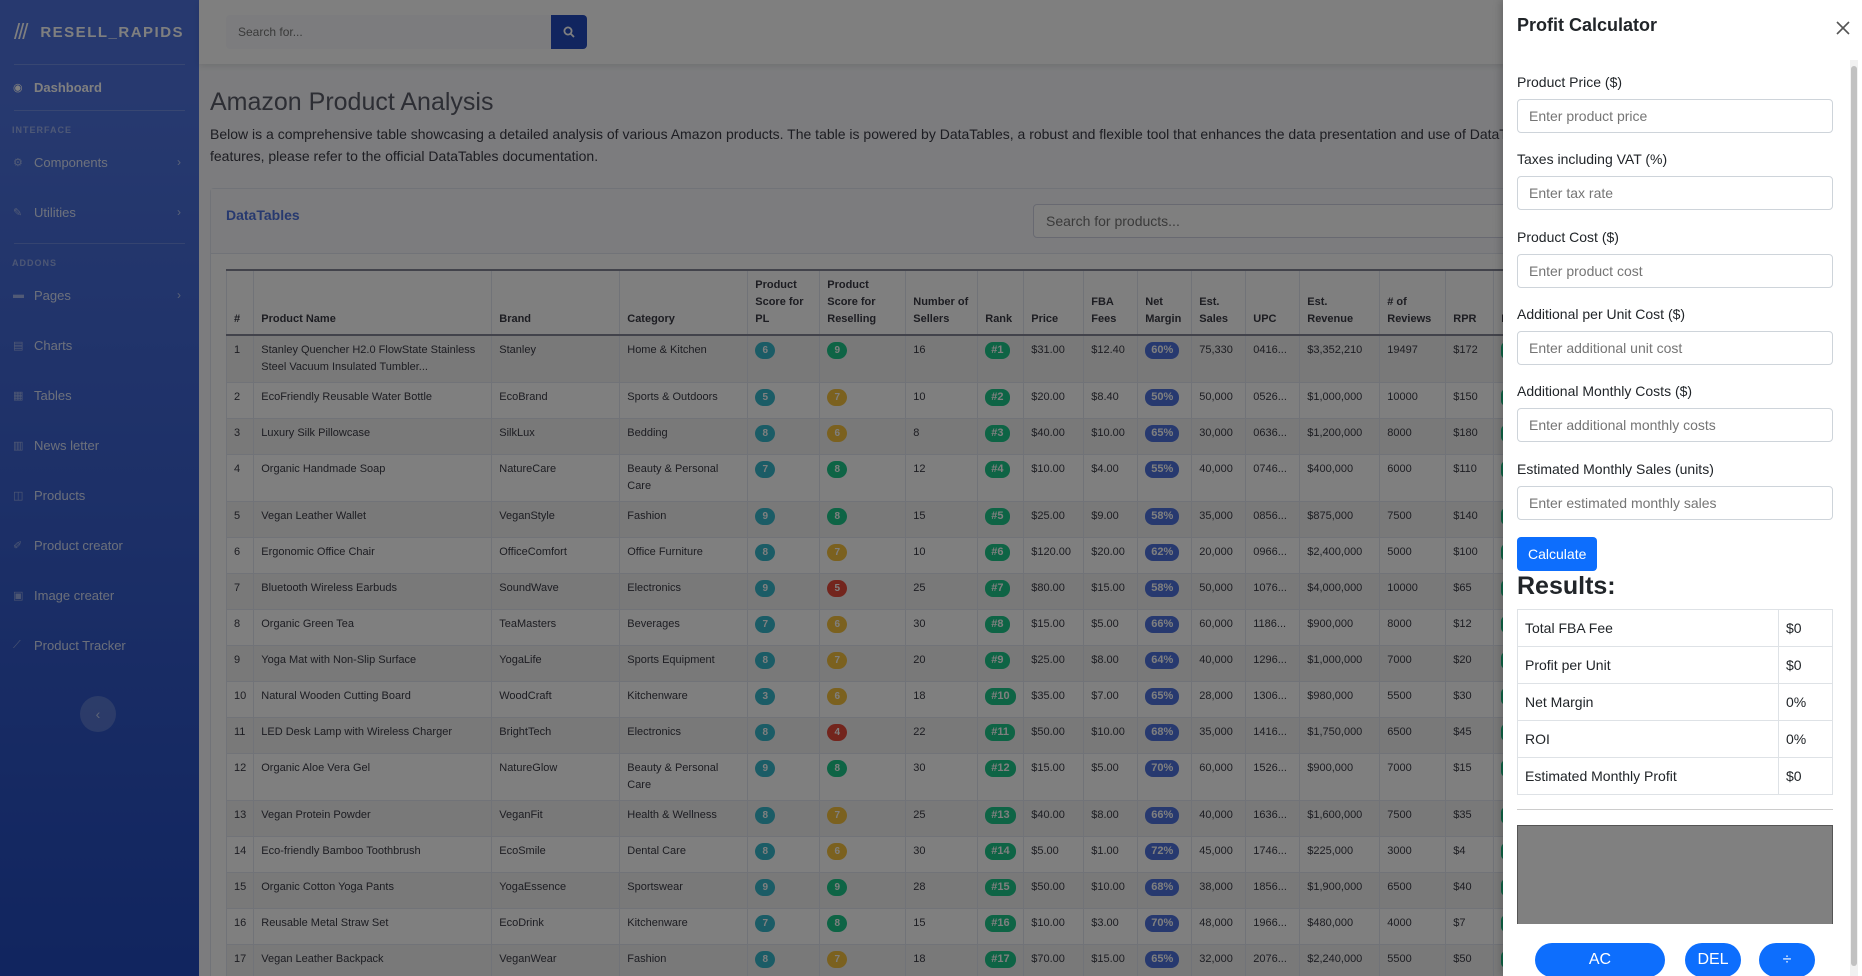 Image resolution: width=1862 pixels, height=976 pixels. I want to click on estimated-monthly-sales-input, so click(1675, 503).